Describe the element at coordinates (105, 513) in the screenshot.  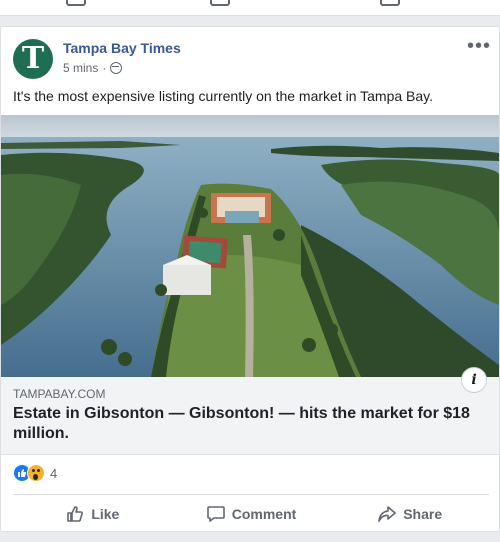
I see `like-label: Like` at that location.